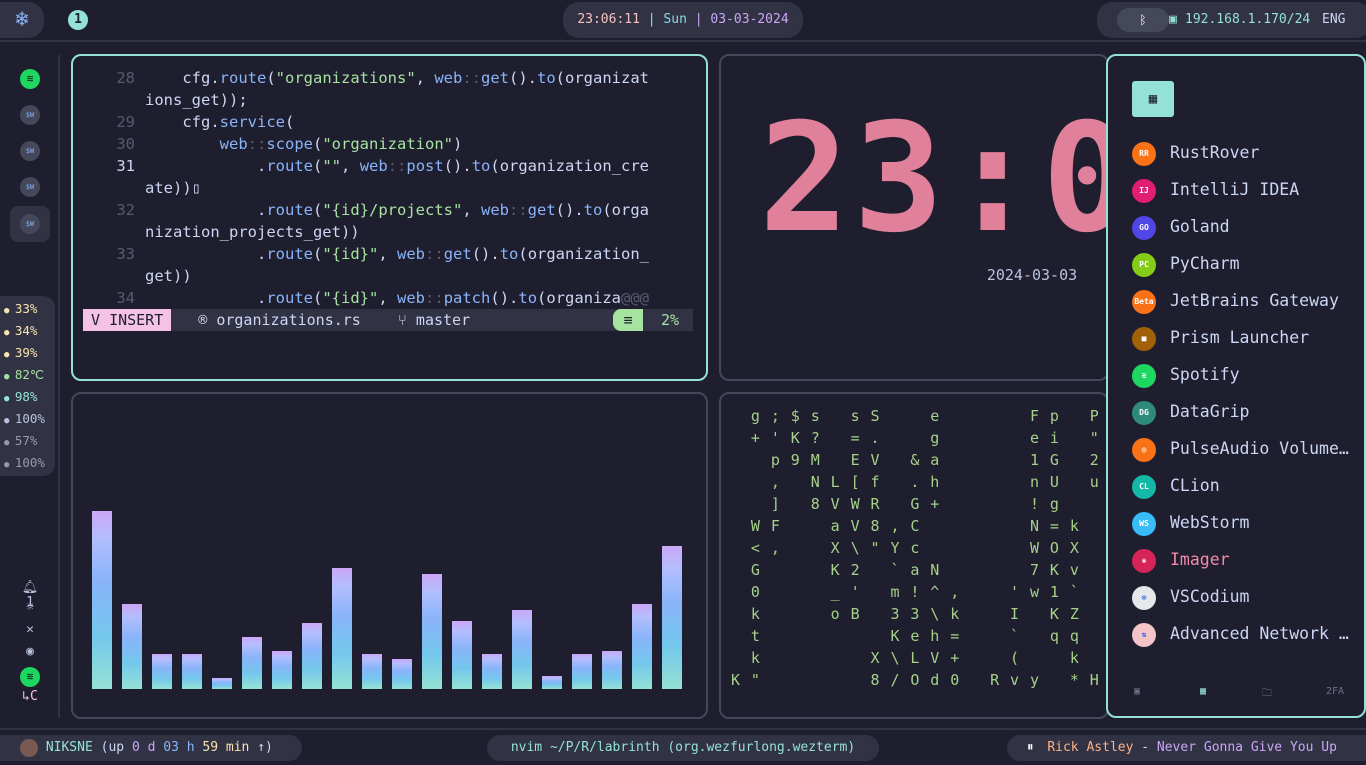 Image resolution: width=1366 pixels, height=765 pixels. I want to click on code-token: ., so click(206, 210).